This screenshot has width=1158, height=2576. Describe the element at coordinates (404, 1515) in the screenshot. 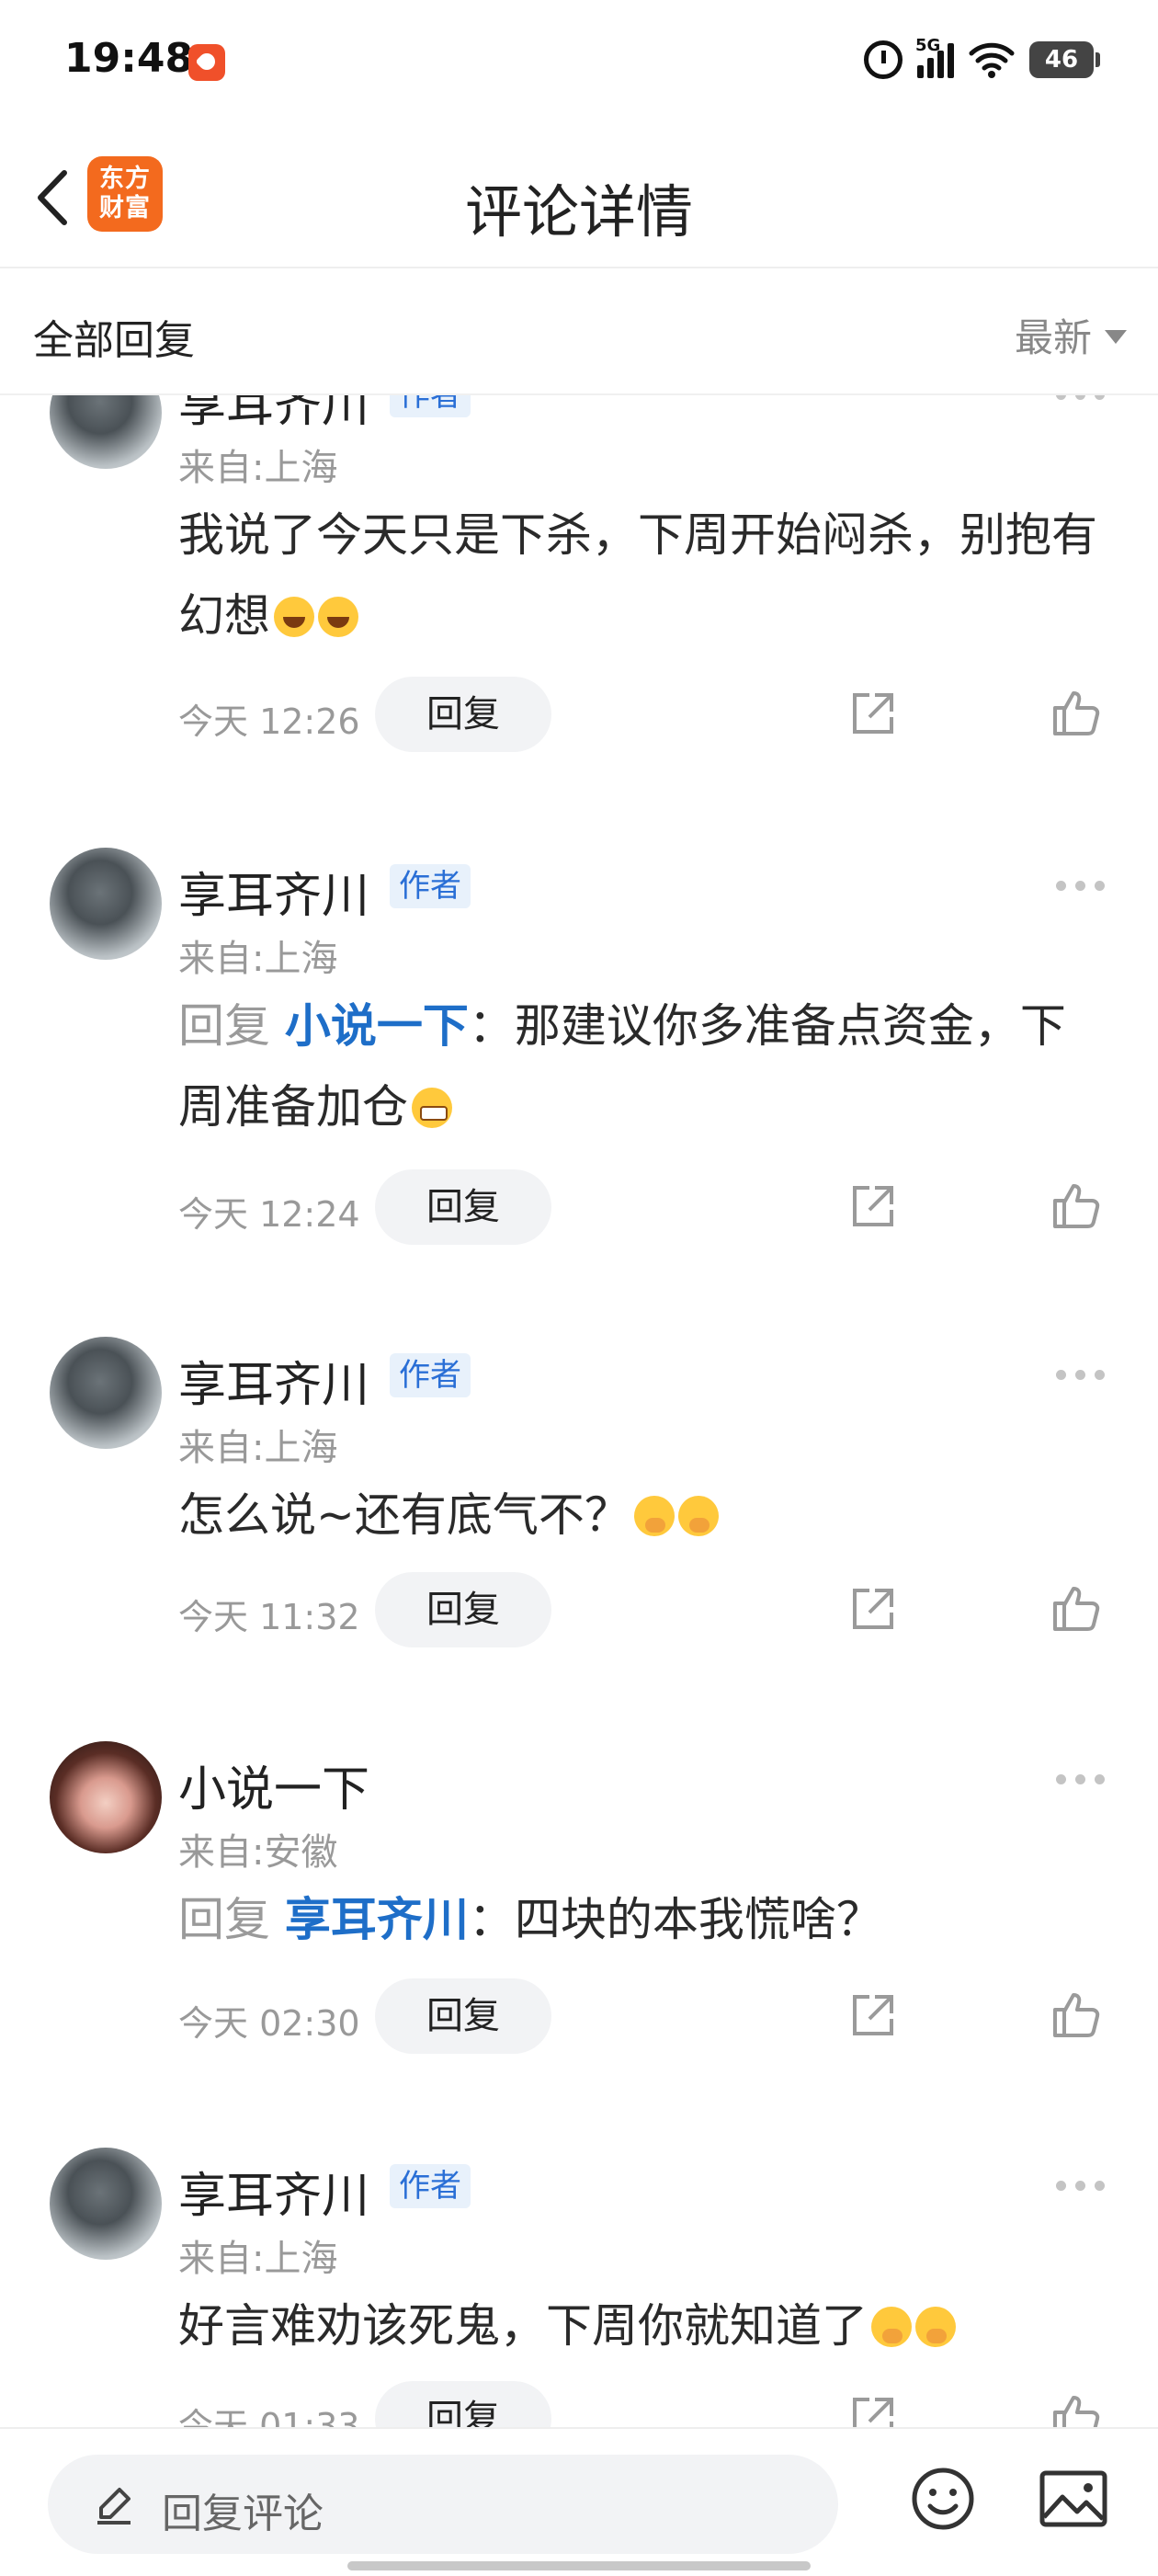

I see `comment-body: 怎么说~还有底气不？` at that location.